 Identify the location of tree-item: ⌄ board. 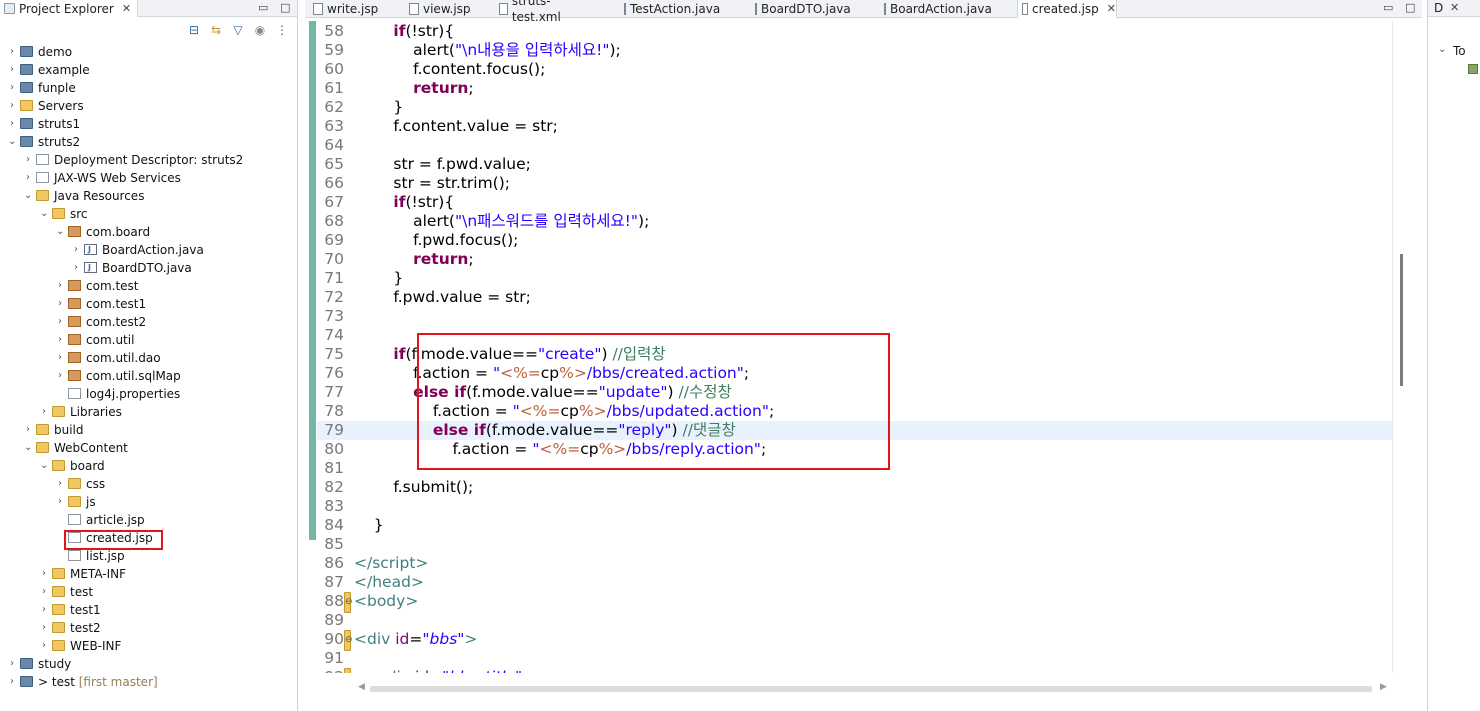
(148, 466).